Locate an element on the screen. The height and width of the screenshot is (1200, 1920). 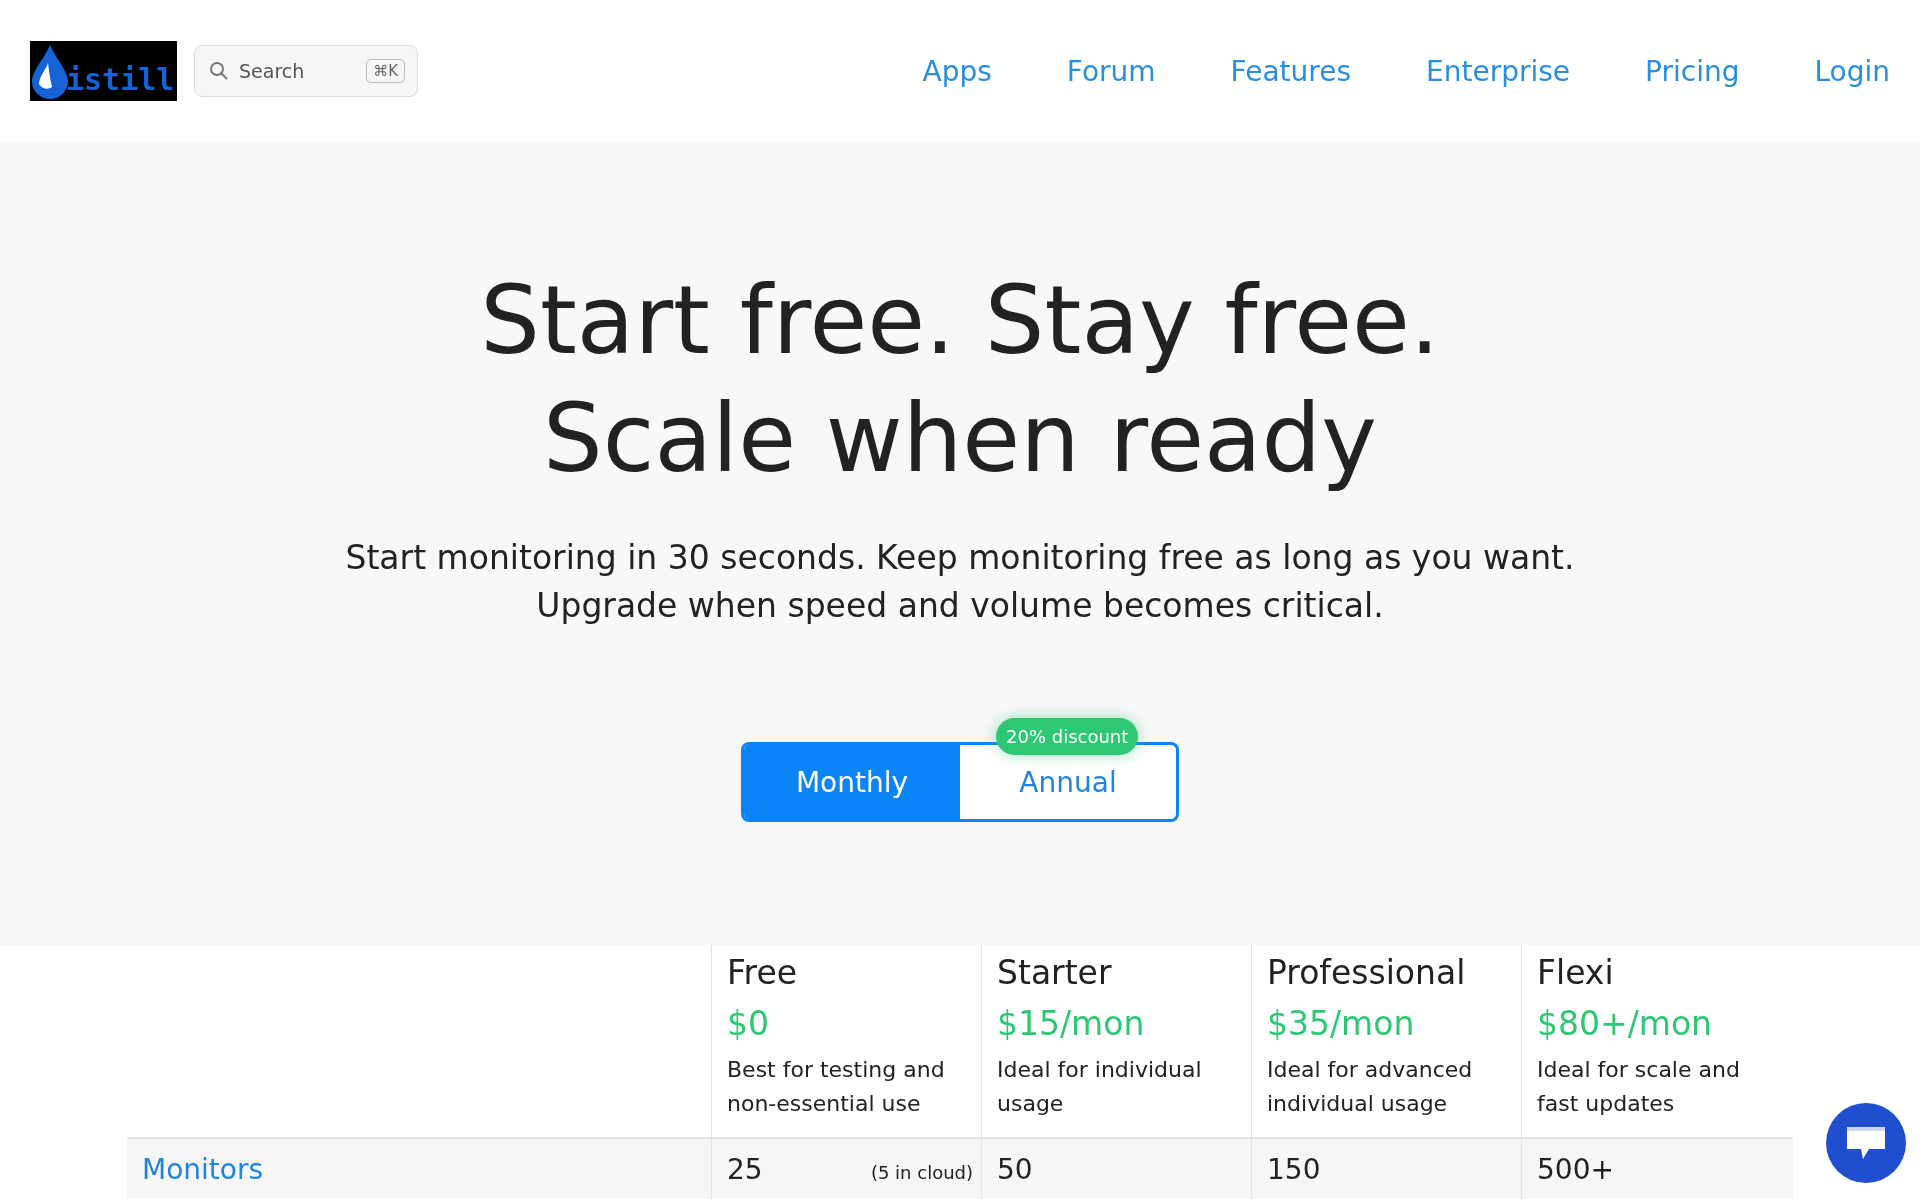
plan-description: Ideal for individual usage is located at coordinates (1100, 1087).